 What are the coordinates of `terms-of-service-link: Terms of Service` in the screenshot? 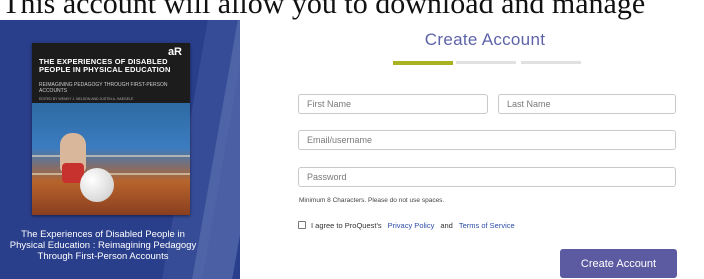 It's located at (487, 225).